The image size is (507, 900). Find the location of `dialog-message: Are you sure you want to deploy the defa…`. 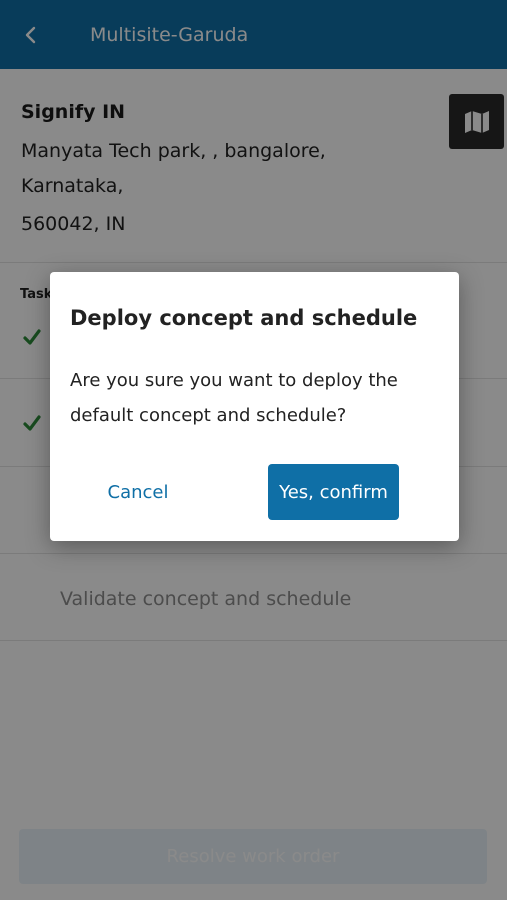

dialog-message: Are you sure you want to deploy the defa… is located at coordinates (234, 398).